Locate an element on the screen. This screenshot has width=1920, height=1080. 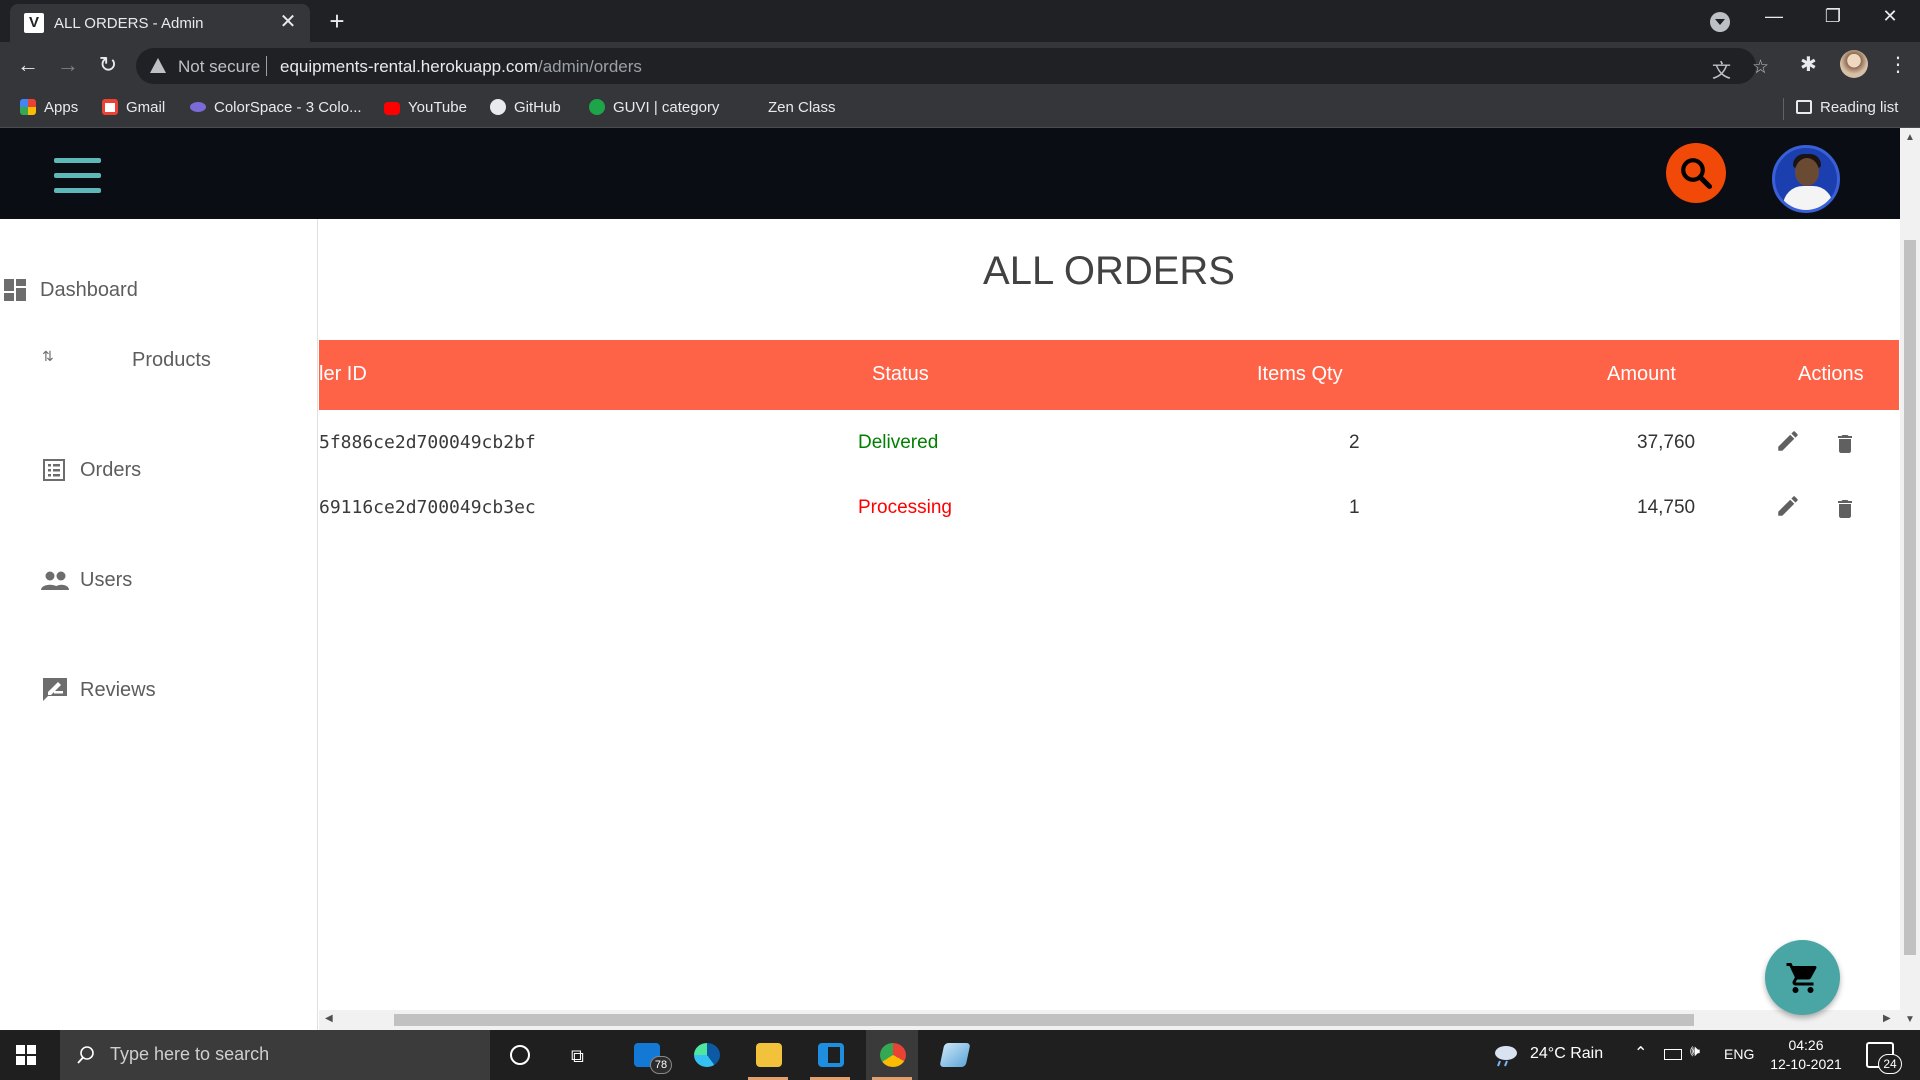
status-cell: Delivered is located at coordinates (898, 442).